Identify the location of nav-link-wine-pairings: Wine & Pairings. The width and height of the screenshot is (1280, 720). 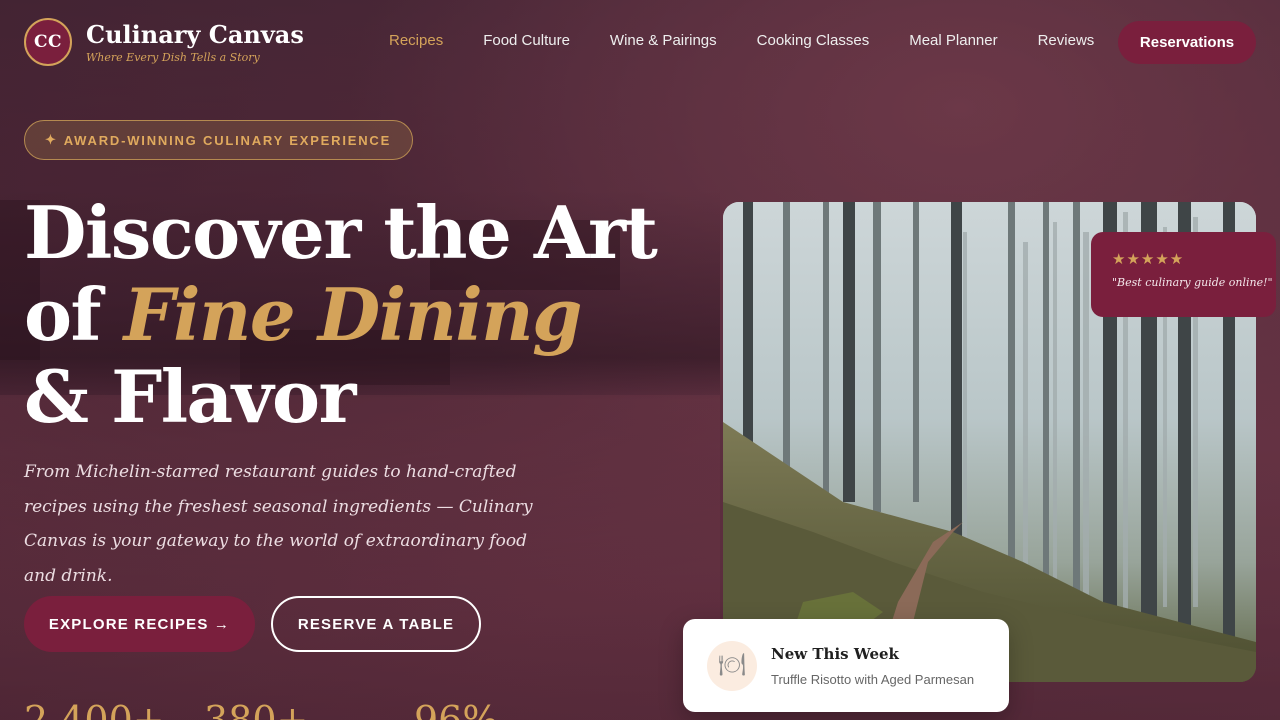
(663, 40).